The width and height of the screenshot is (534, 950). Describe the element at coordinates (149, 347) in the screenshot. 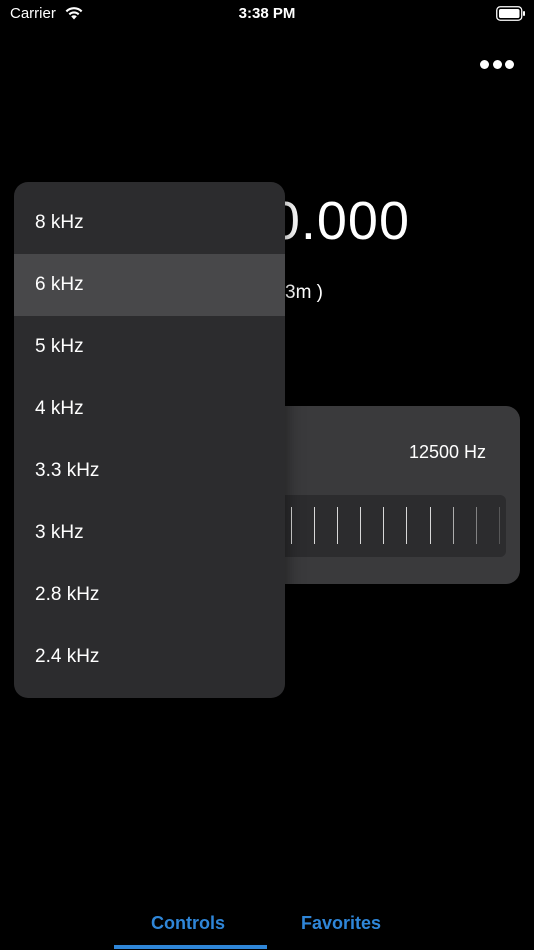

I see `dropdown-item: 5 kHz` at that location.